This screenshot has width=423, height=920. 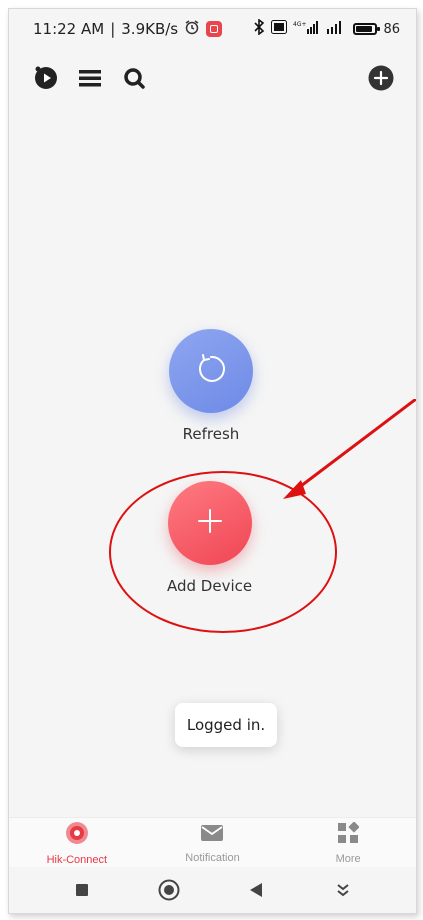 What do you see at coordinates (210, 586) in the screenshot?
I see `add-device-label: Add Device` at bounding box center [210, 586].